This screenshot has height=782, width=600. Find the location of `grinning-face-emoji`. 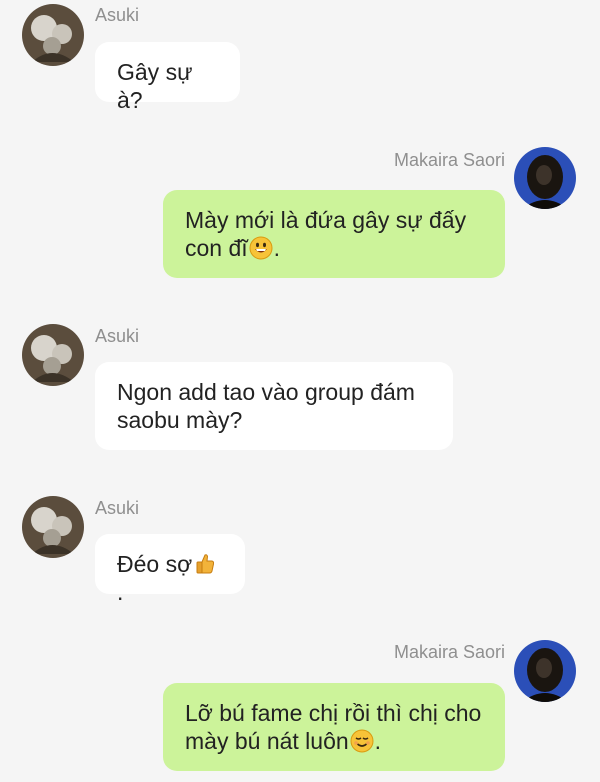

grinning-face-emoji is located at coordinates (261, 248).